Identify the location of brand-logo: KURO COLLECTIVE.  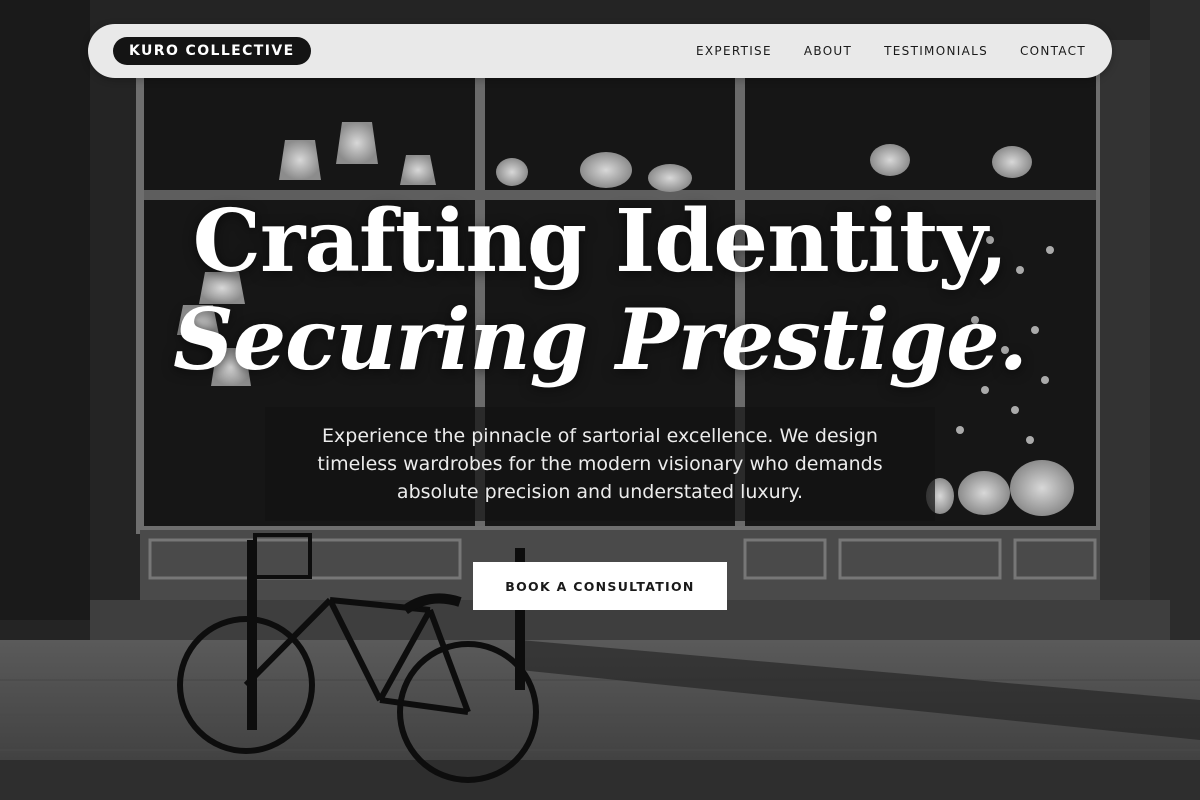
(212, 51).